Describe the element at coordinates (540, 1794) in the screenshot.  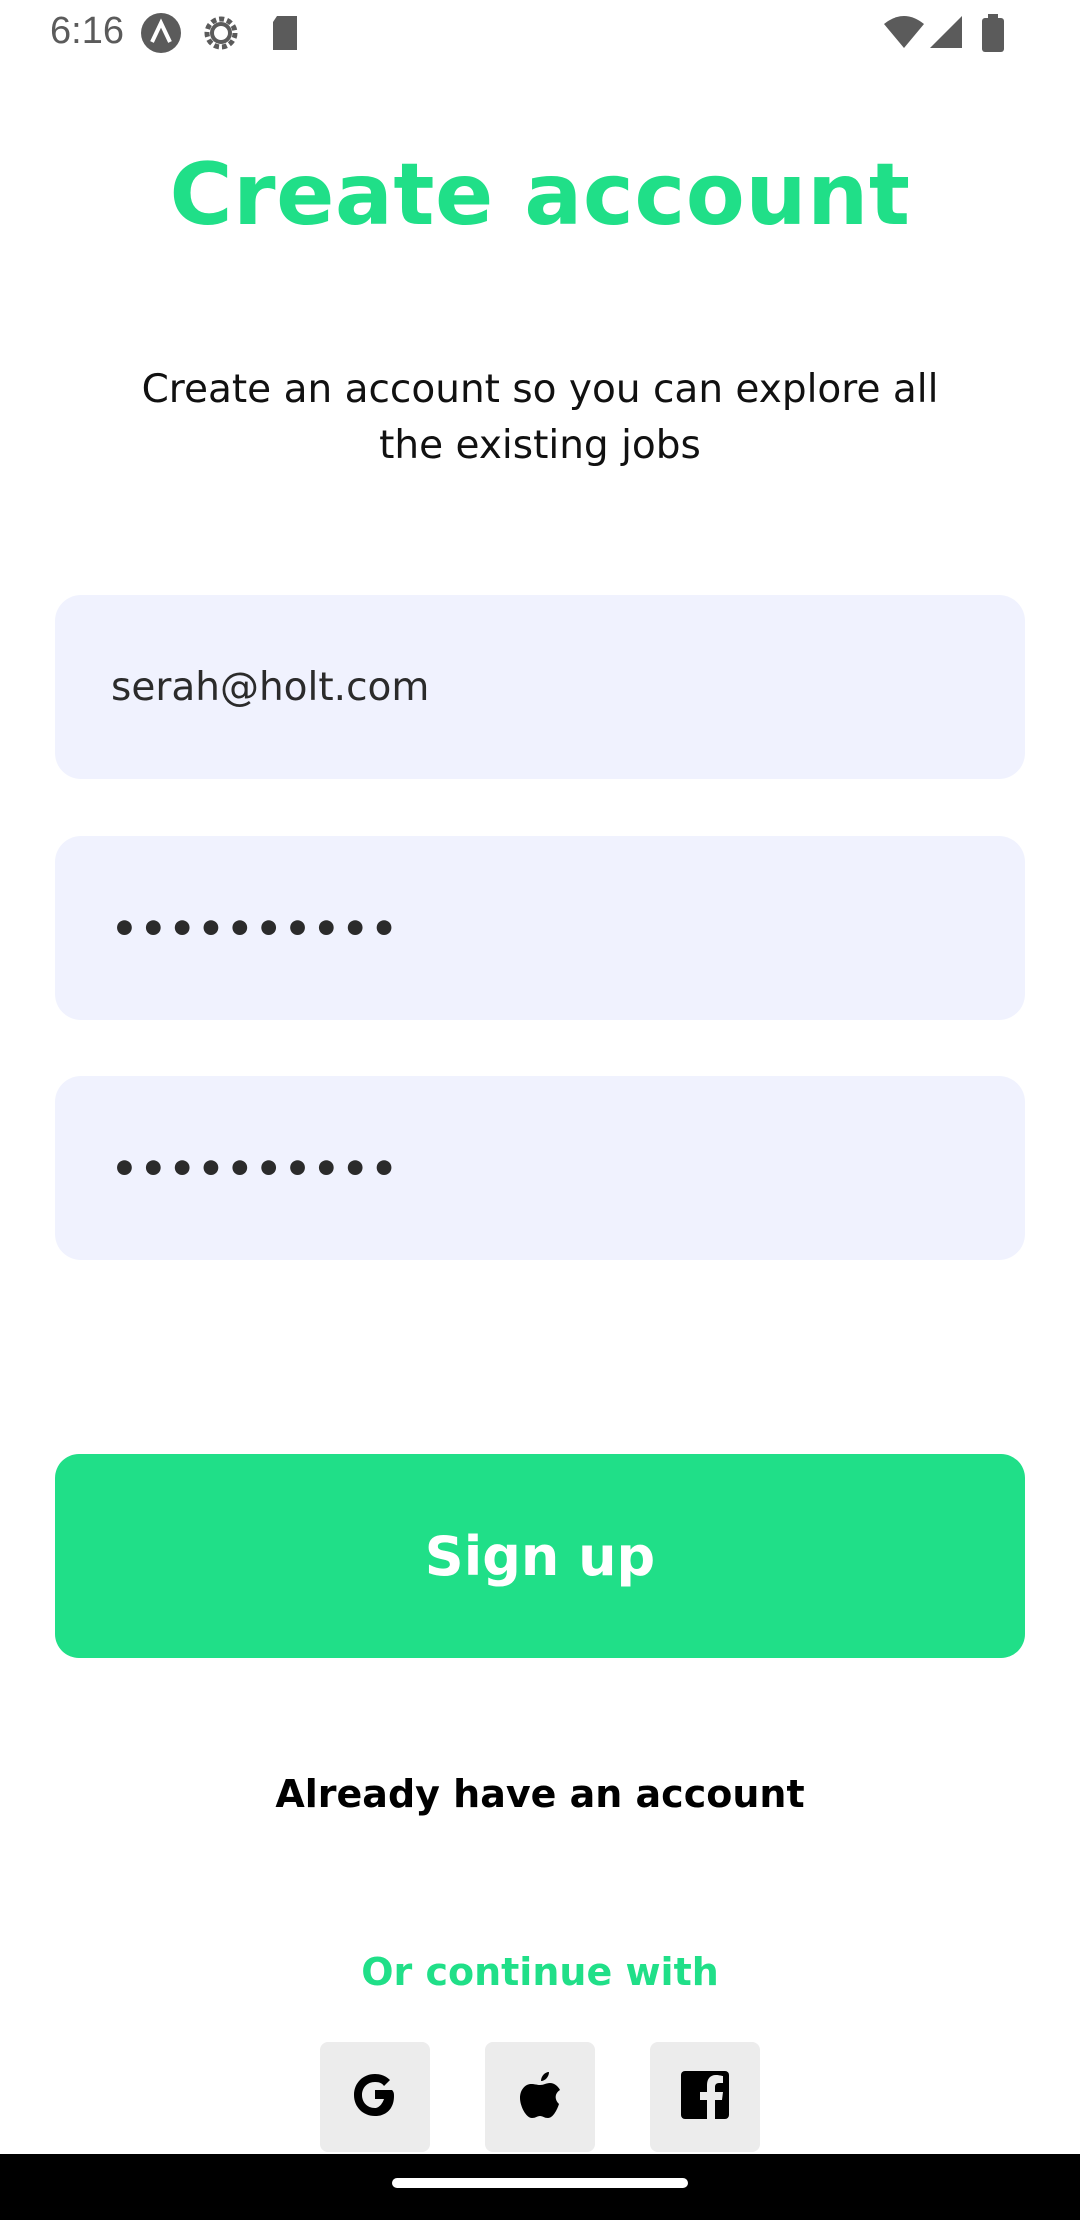
I see `already-have-account-link: Already have an account` at that location.